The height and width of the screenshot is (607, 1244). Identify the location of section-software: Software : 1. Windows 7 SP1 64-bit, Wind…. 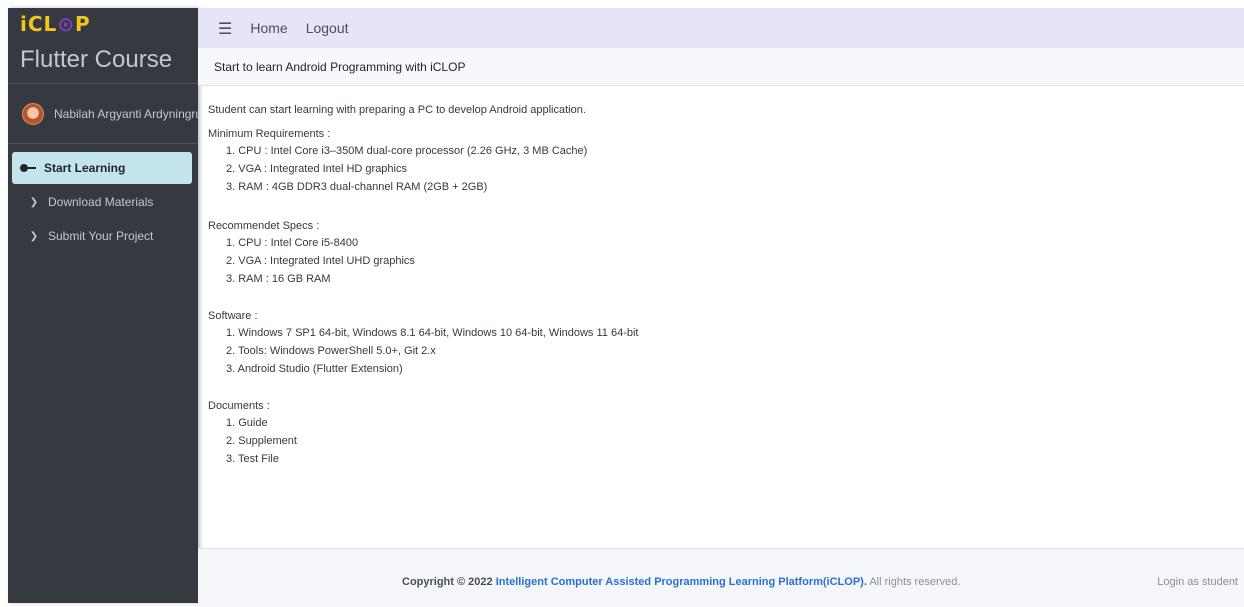
(726, 344).